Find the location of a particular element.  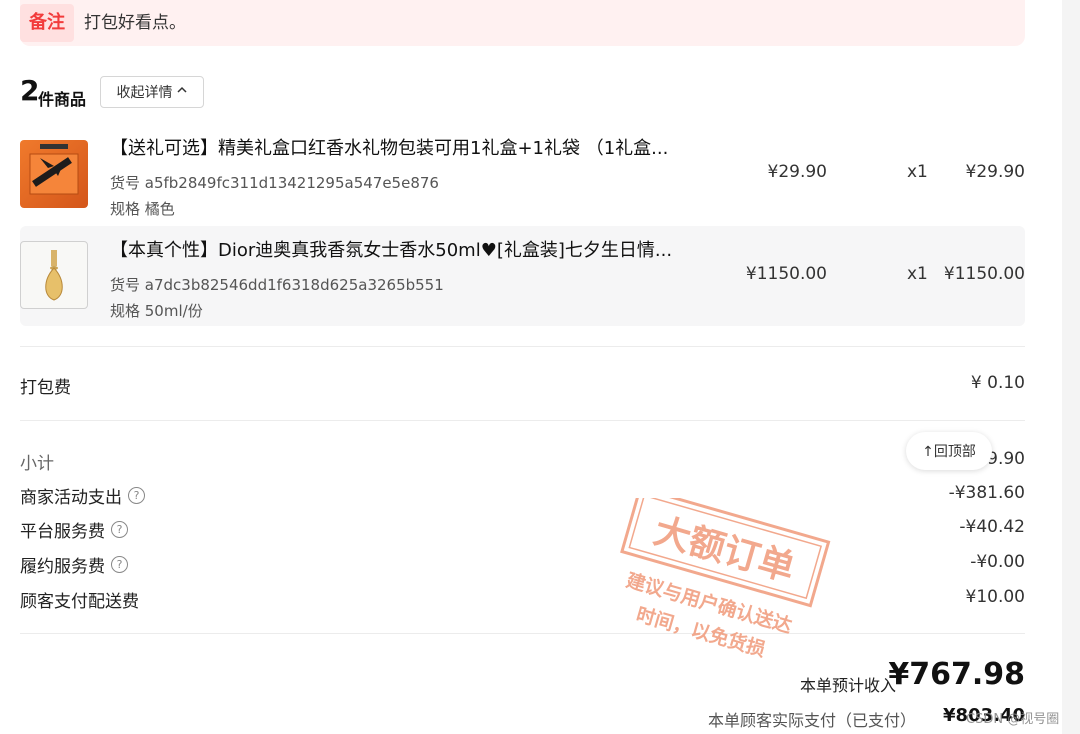

subtotal-label-text: 小计 is located at coordinates (37, 464).